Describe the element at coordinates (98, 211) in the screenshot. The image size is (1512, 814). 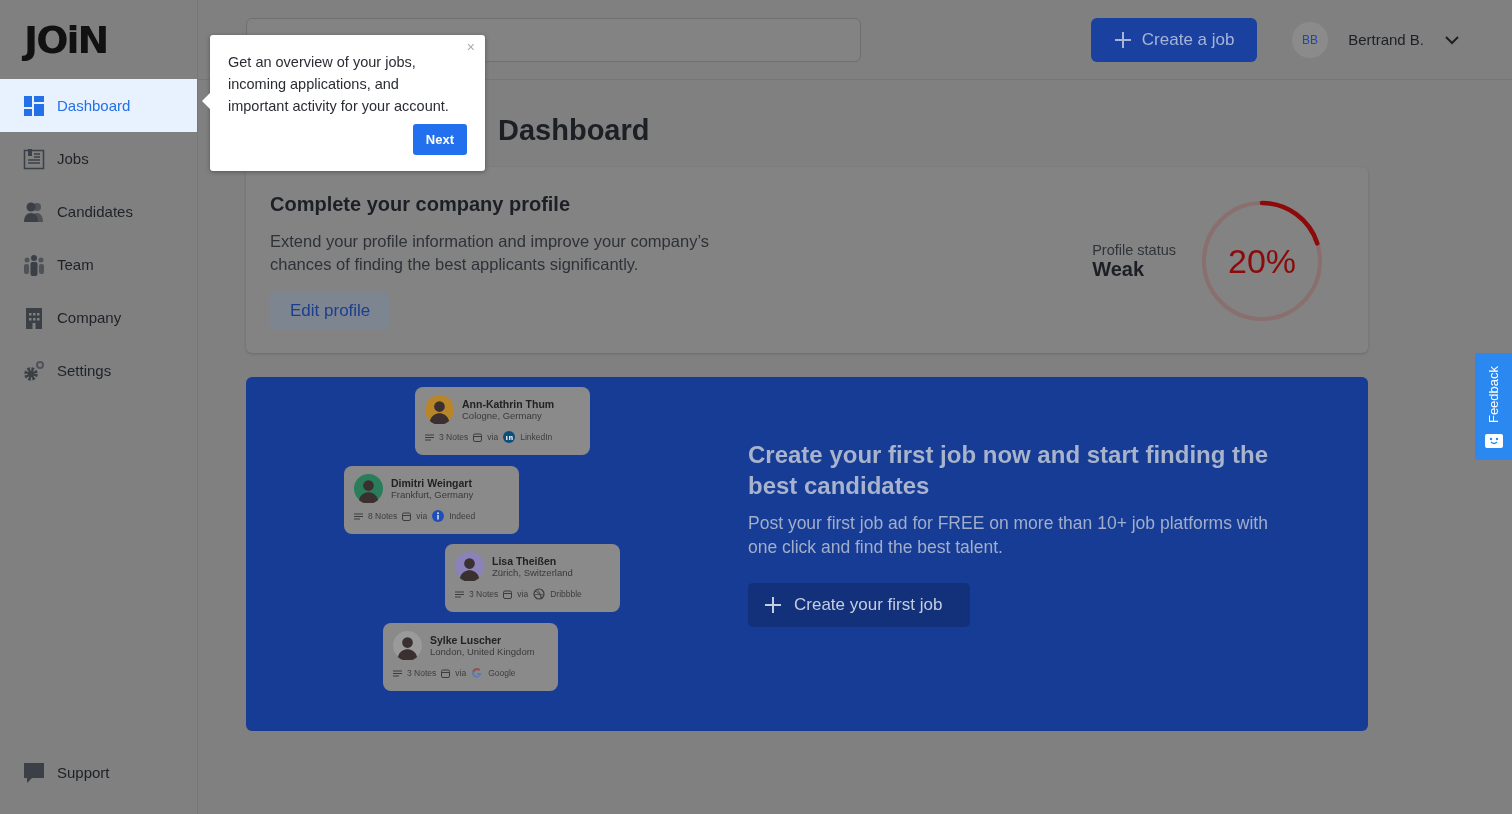
I see `sidebar-item: Candidates` at that location.